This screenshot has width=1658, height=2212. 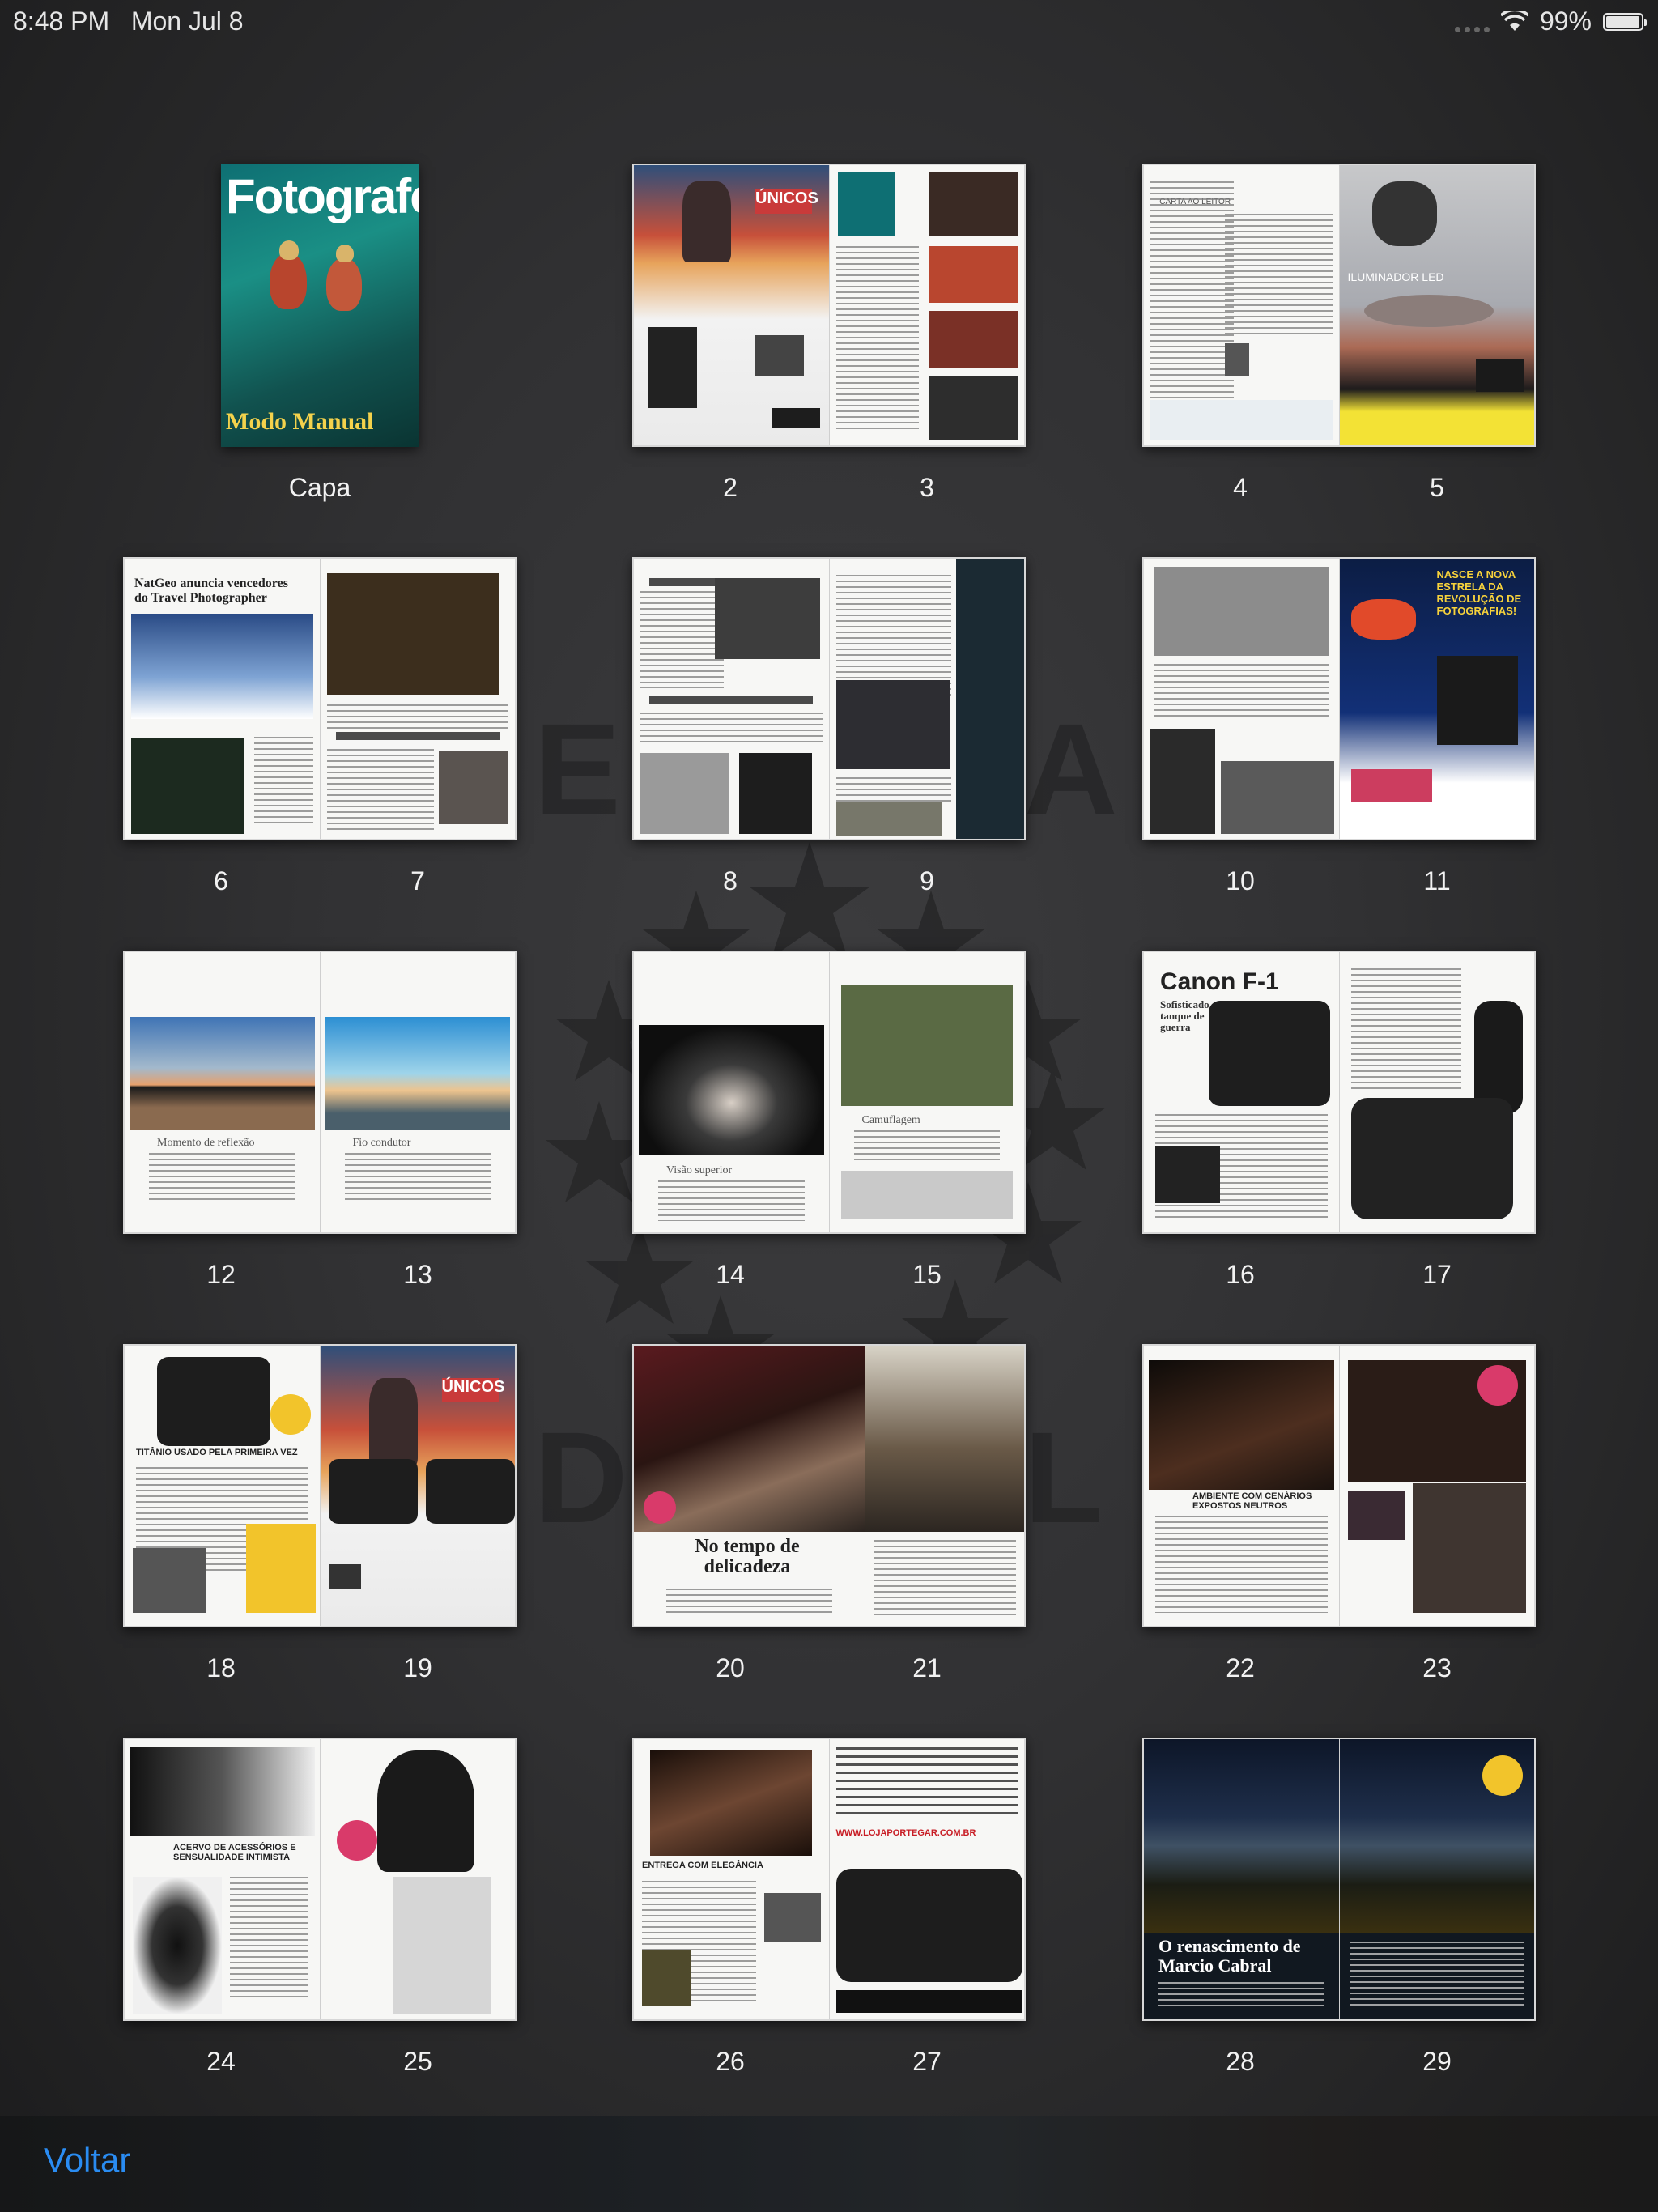 I want to click on spread-image, so click(x=829, y=699).